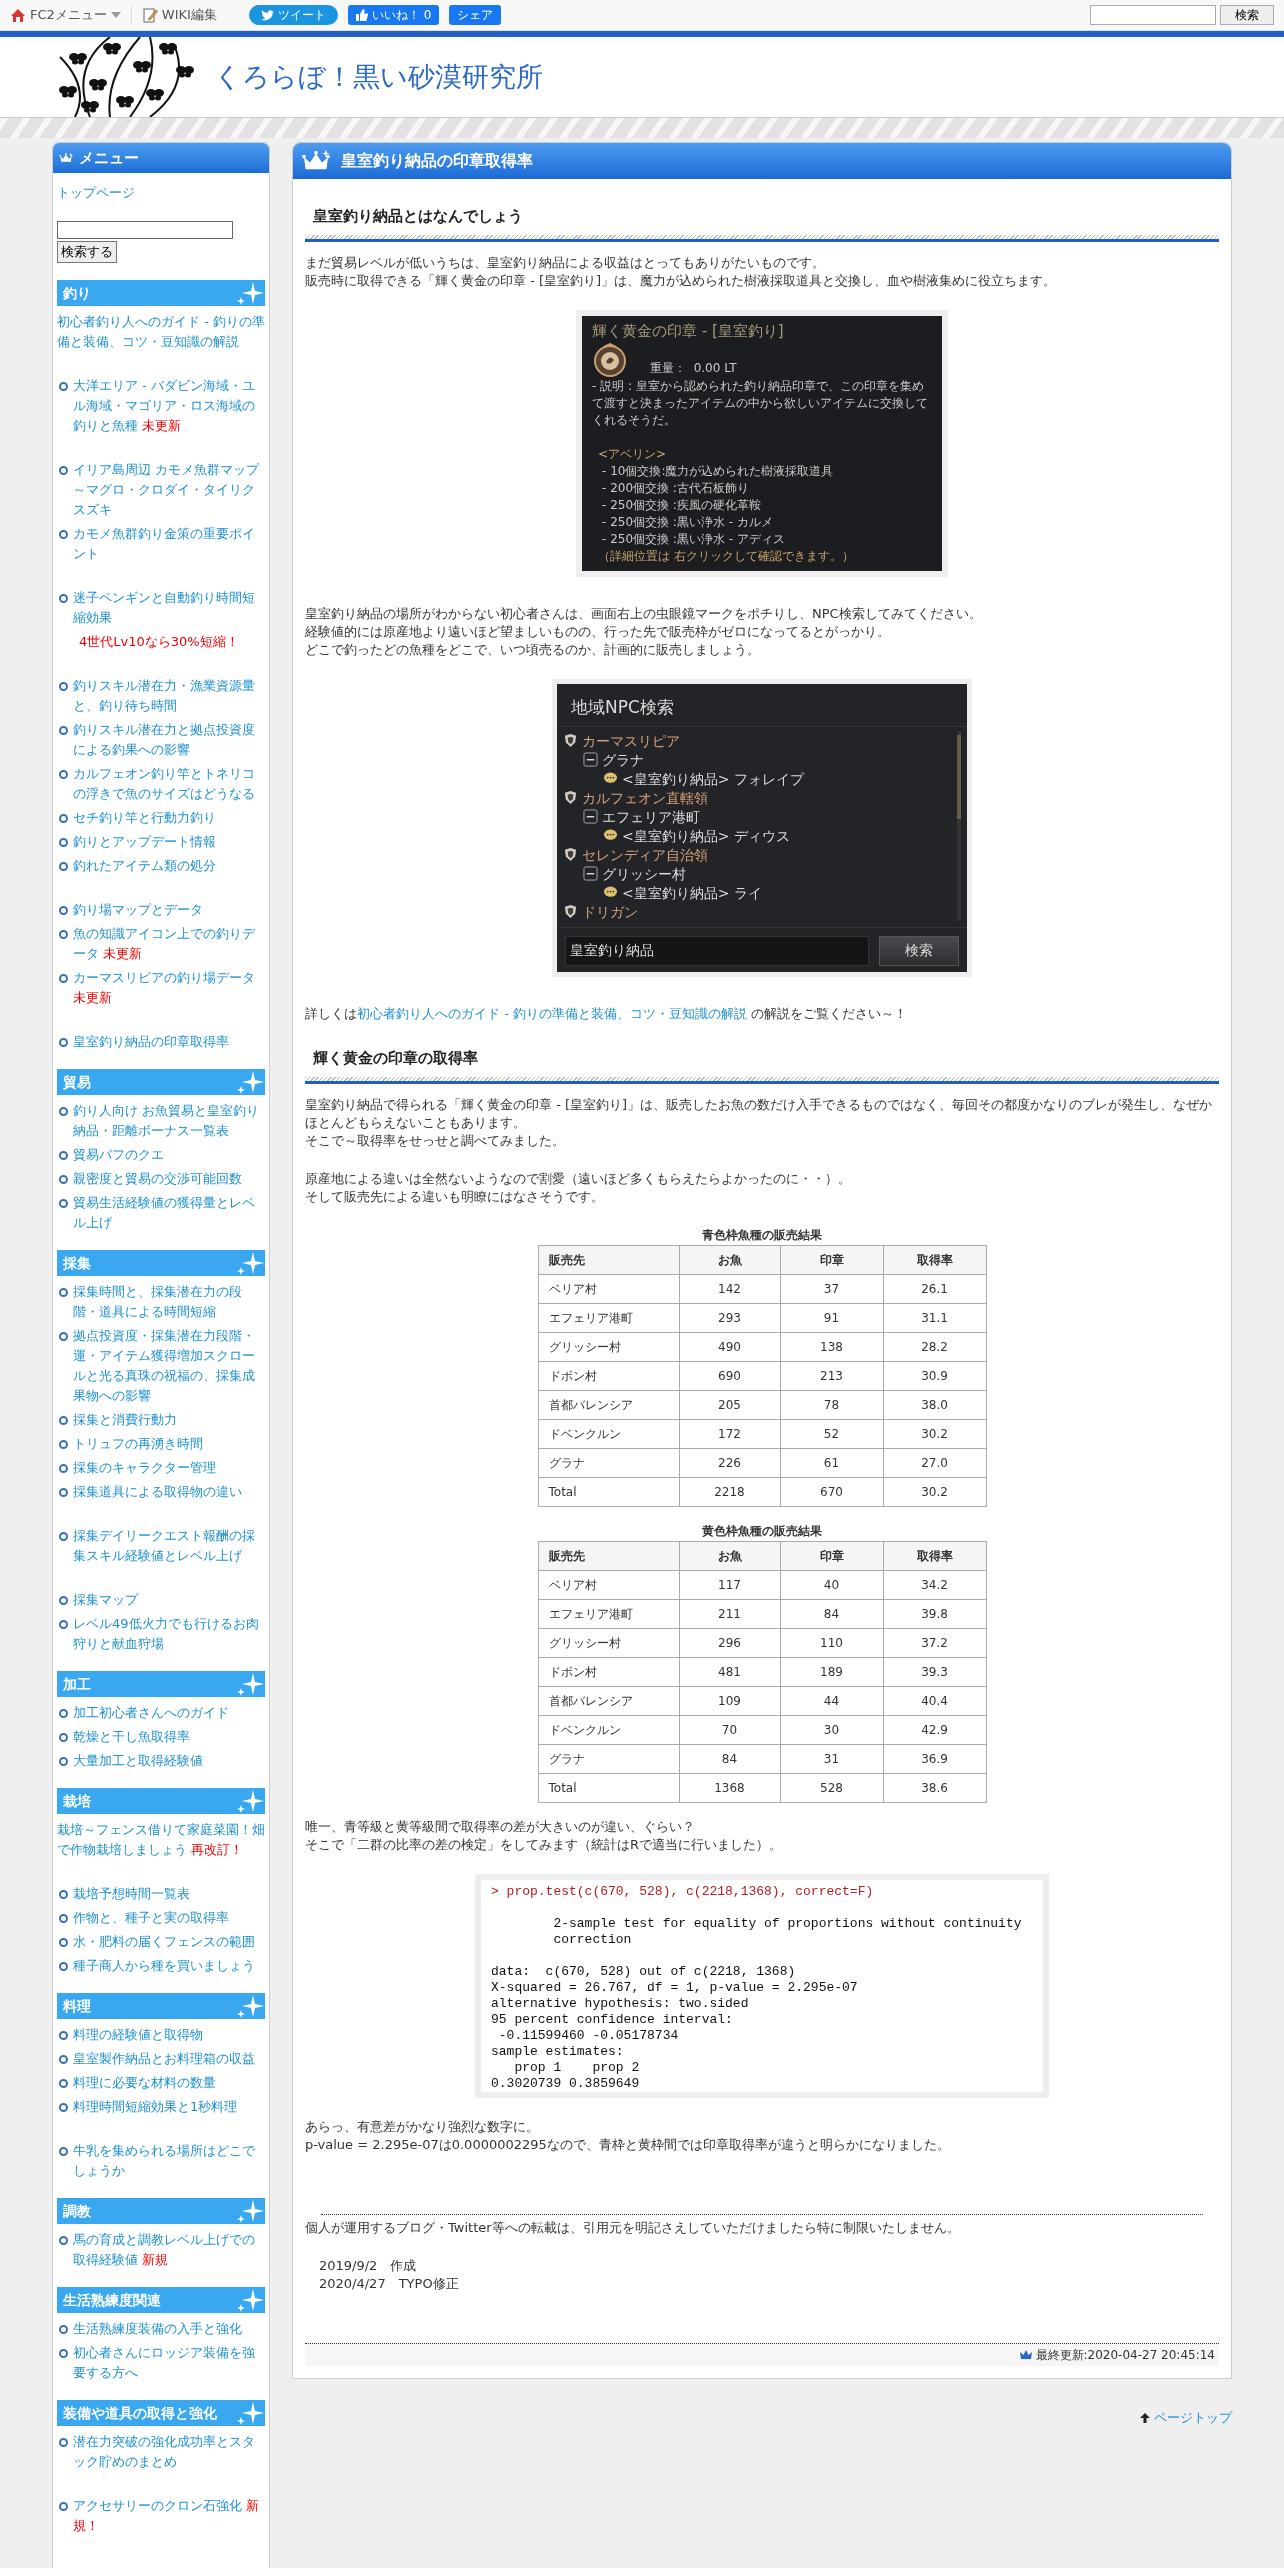 The width and height of the screenshot is (1284, 2568). Describe the element at coordinates (161, 1942) in the screenshot. I see `menu-link: 水・肥料の届くフェンスの範囲` at that location.